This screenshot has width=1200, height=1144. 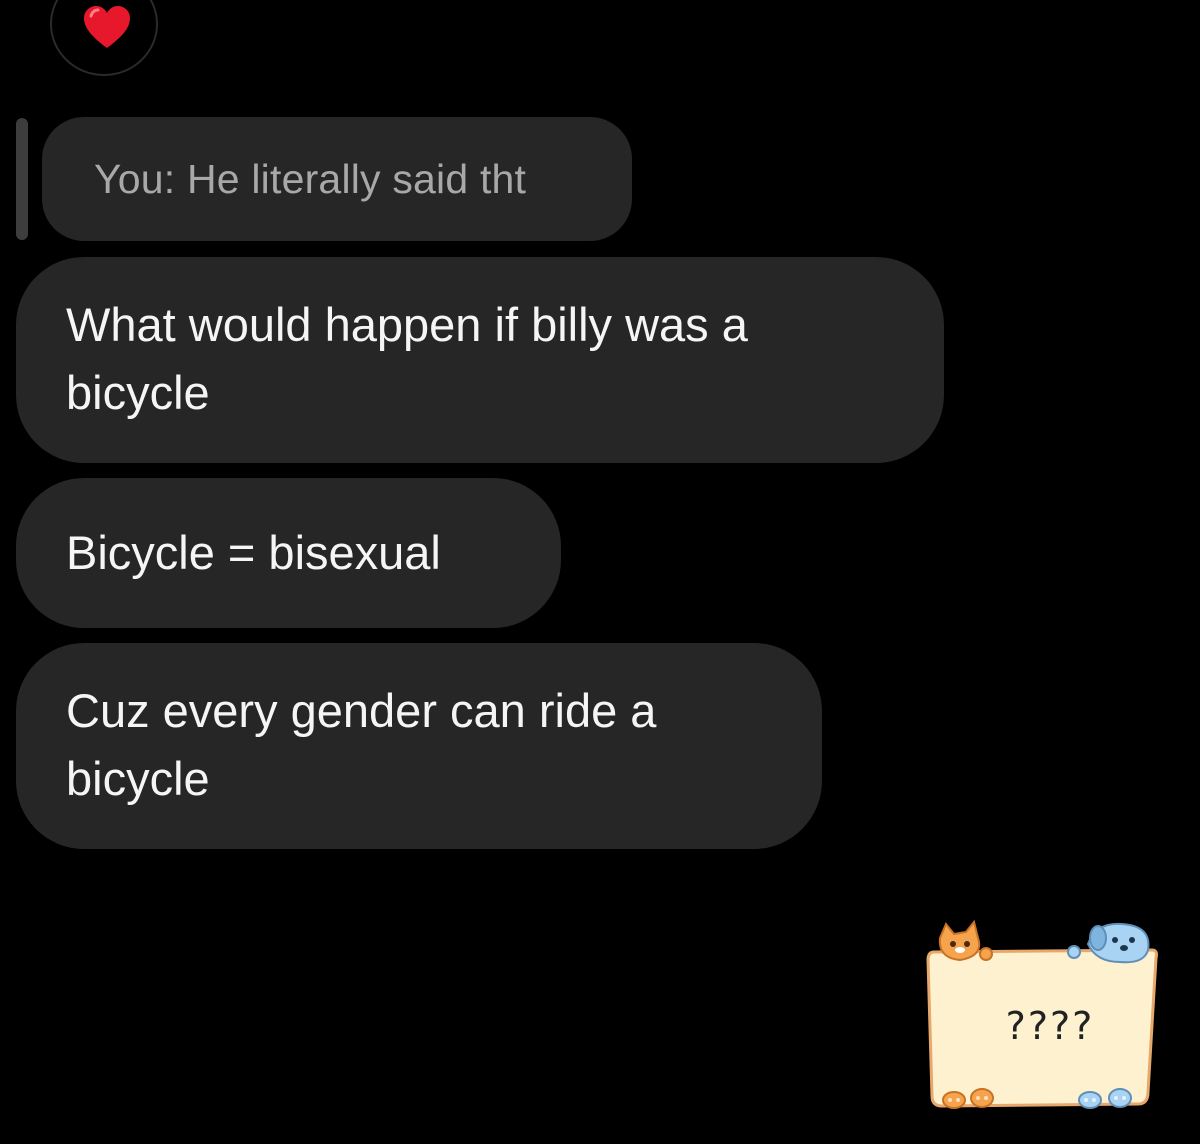 I want to click on message-bubble: Cuz every gender can ride a bicycle, so click(x=419, y=746).